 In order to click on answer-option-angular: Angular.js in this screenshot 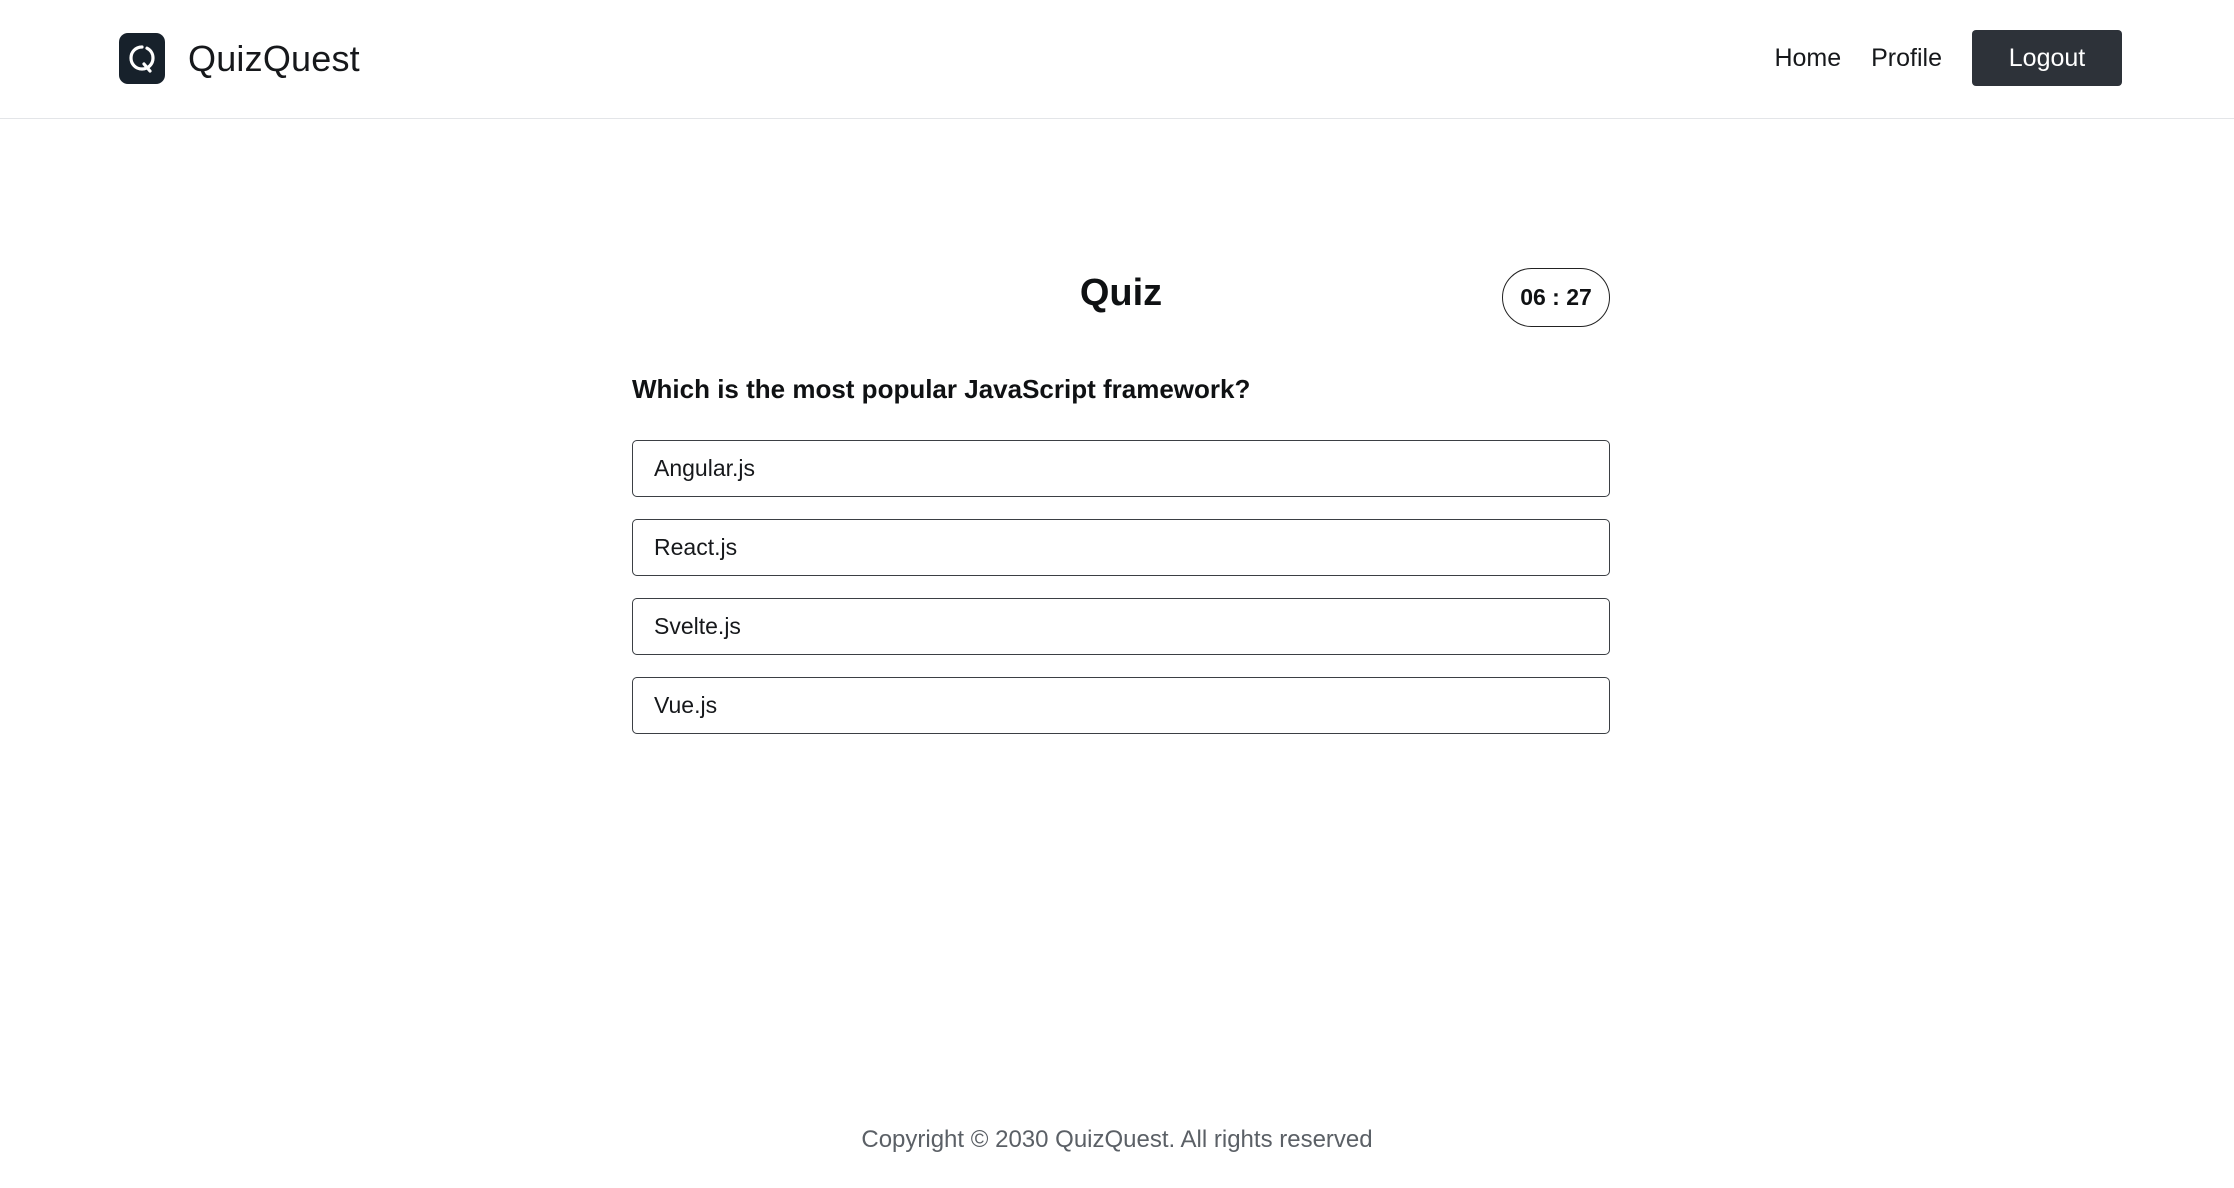, I will do `click(1121, 468)`.